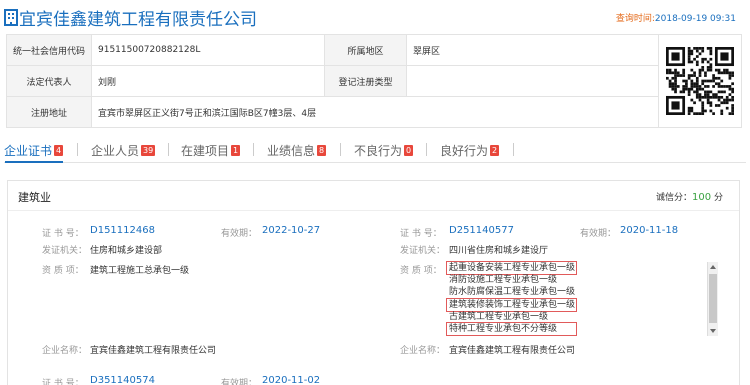 The width and height of the screenshot is (750, 385). I want to click on title-wrap: 宜宾佳鑫建筑工程有限责任公司, so click(130, 17).